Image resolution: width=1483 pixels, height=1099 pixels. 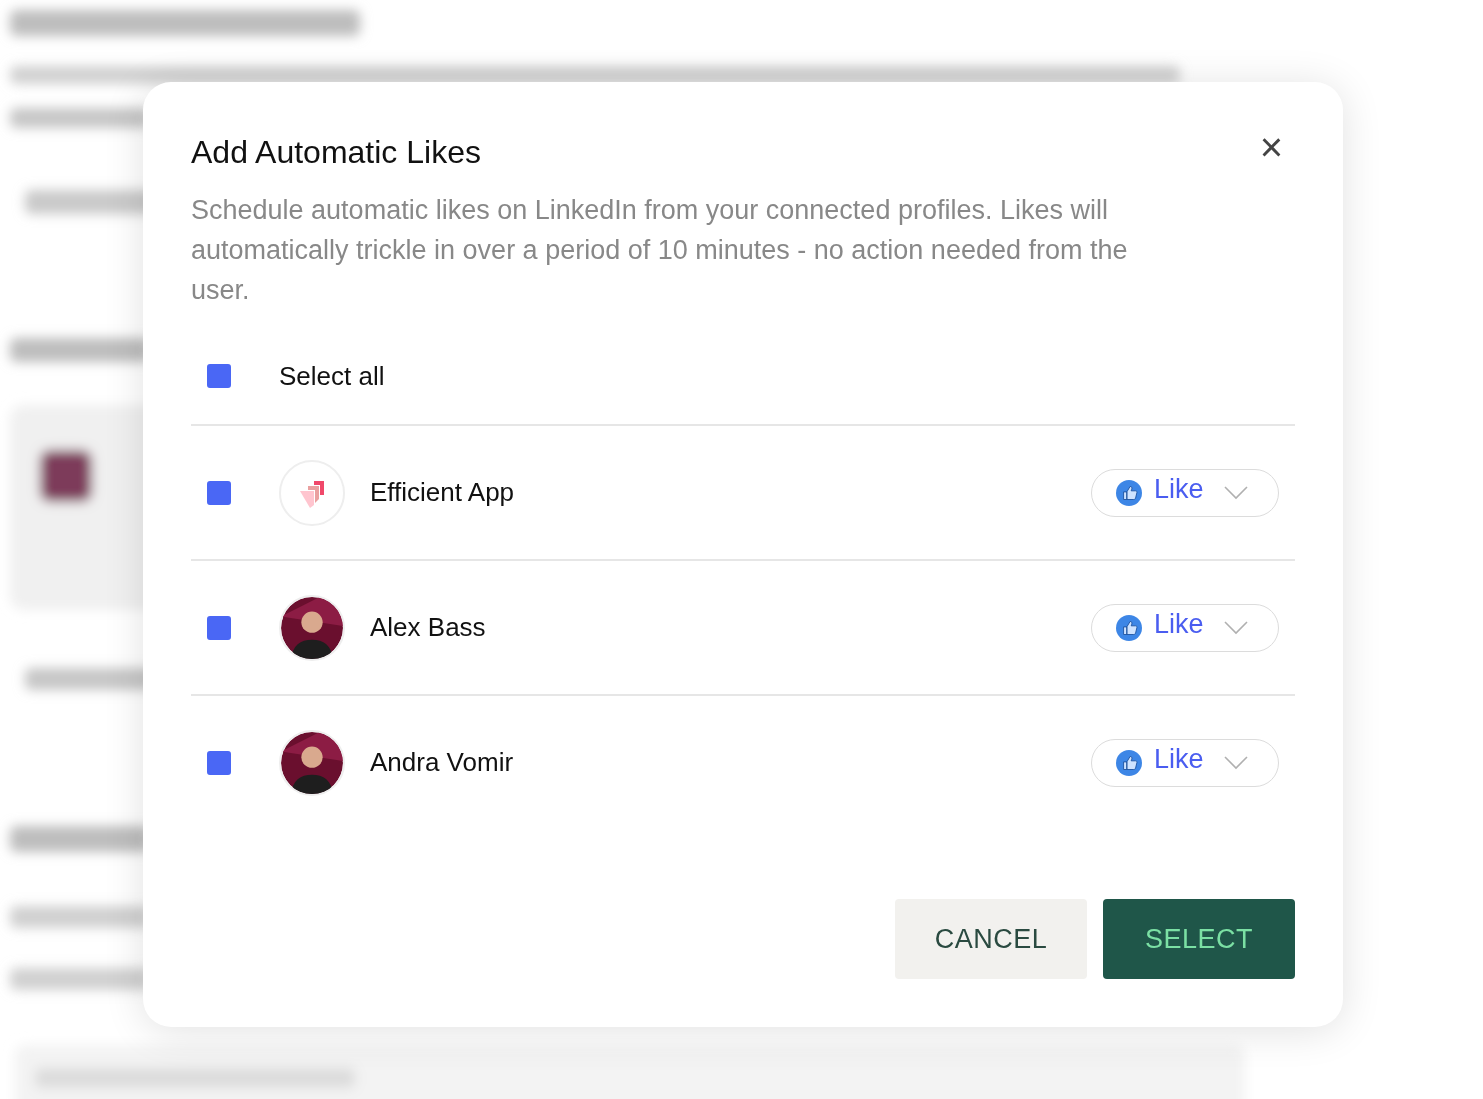 What do you see at coordinates (336, 152) in the screenshot?
I see `dialog-title: Add Automatic Likes` at bounding box center [336, 152].